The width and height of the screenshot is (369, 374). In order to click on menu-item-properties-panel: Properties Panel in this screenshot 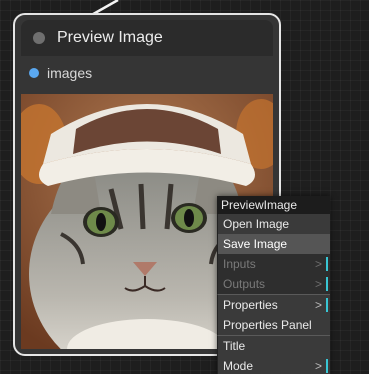, I will do `click(273, 325)`.